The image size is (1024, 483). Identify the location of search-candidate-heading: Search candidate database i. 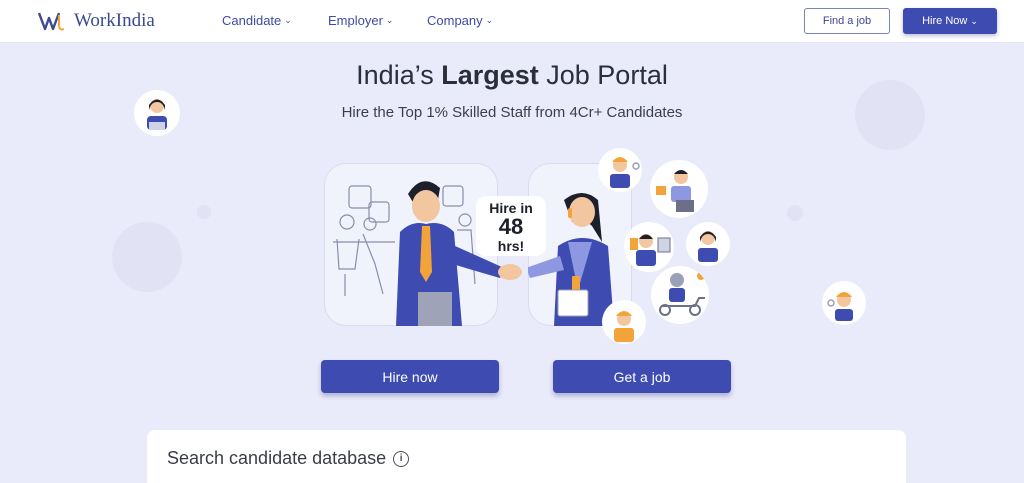
(288, 458).